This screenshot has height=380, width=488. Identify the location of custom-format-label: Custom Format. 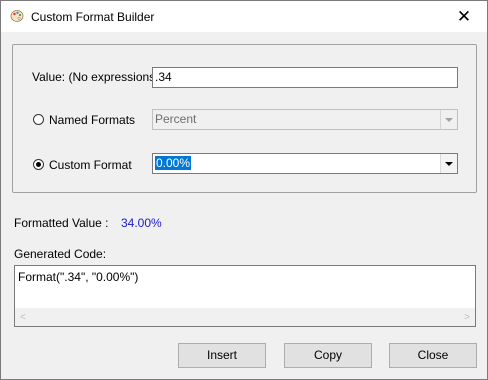
(90, 165).